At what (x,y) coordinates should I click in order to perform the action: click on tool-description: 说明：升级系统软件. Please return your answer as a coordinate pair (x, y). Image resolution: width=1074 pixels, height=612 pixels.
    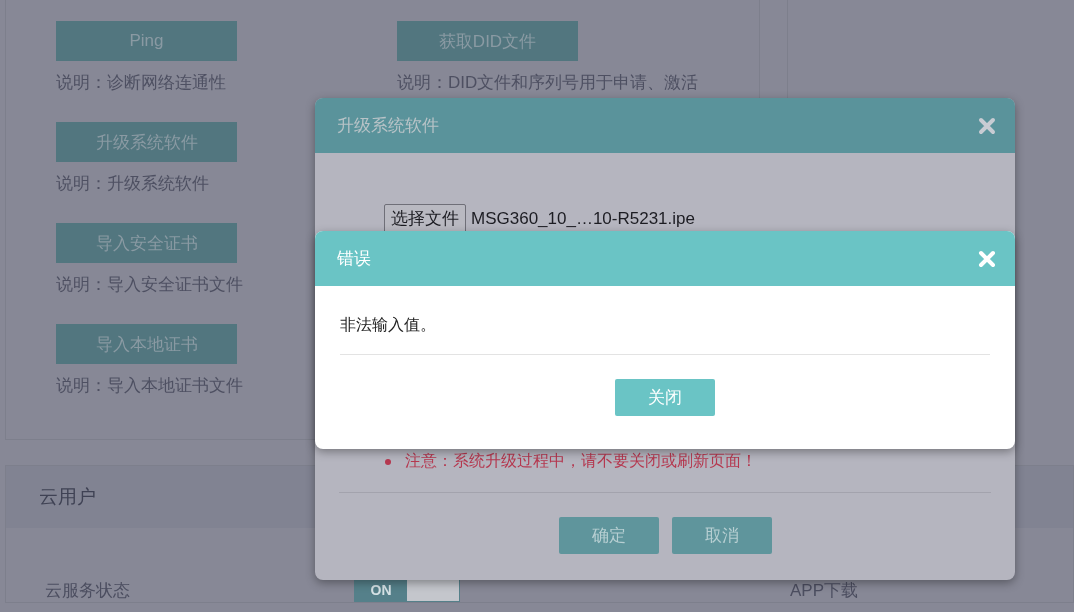
    Looking at the image, I should click on (132, 184).